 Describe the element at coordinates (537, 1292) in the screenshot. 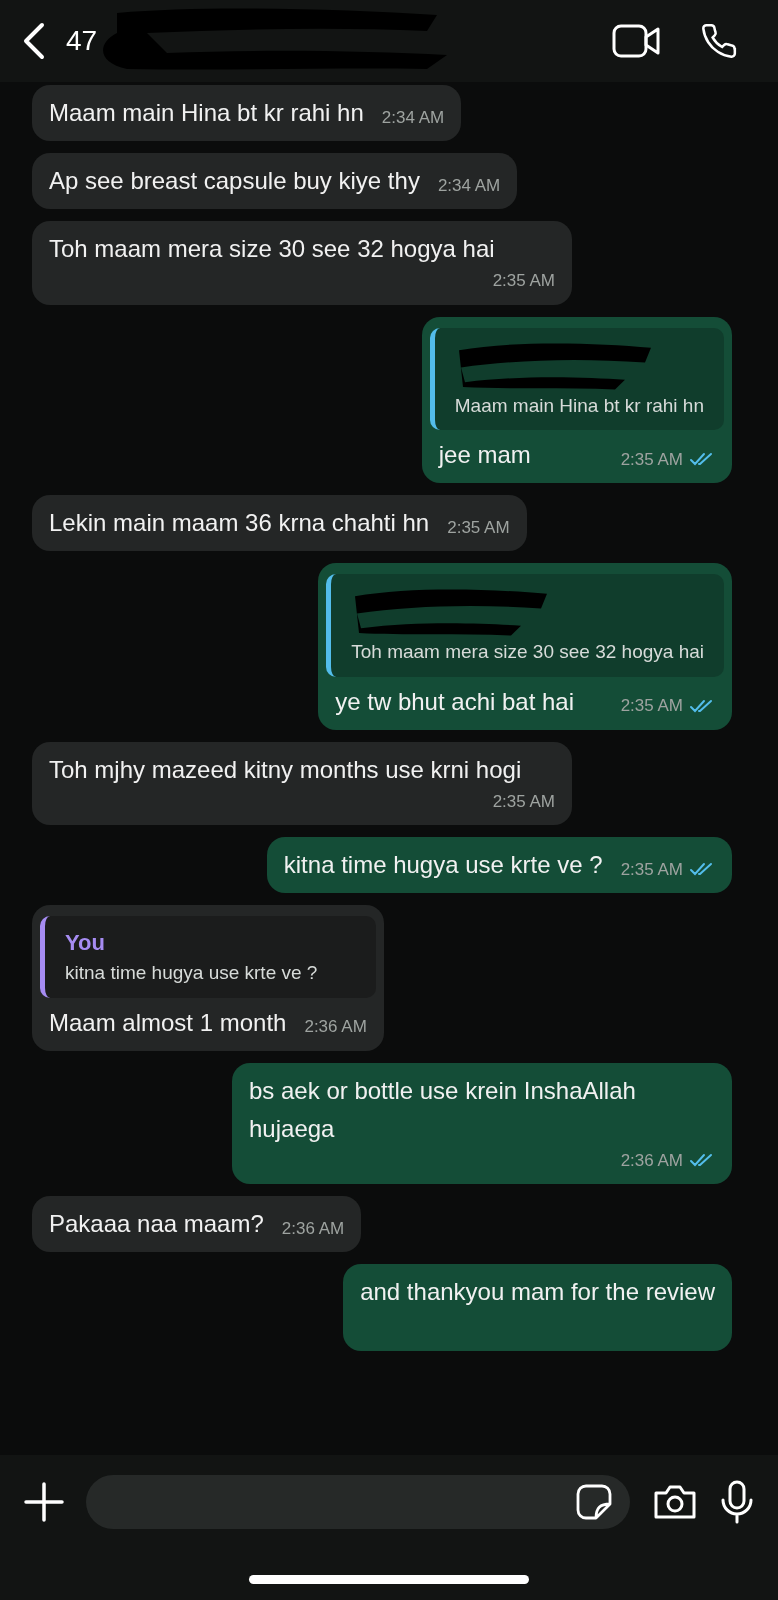

I see `message-text: and thankyou mam for the review` at that location.